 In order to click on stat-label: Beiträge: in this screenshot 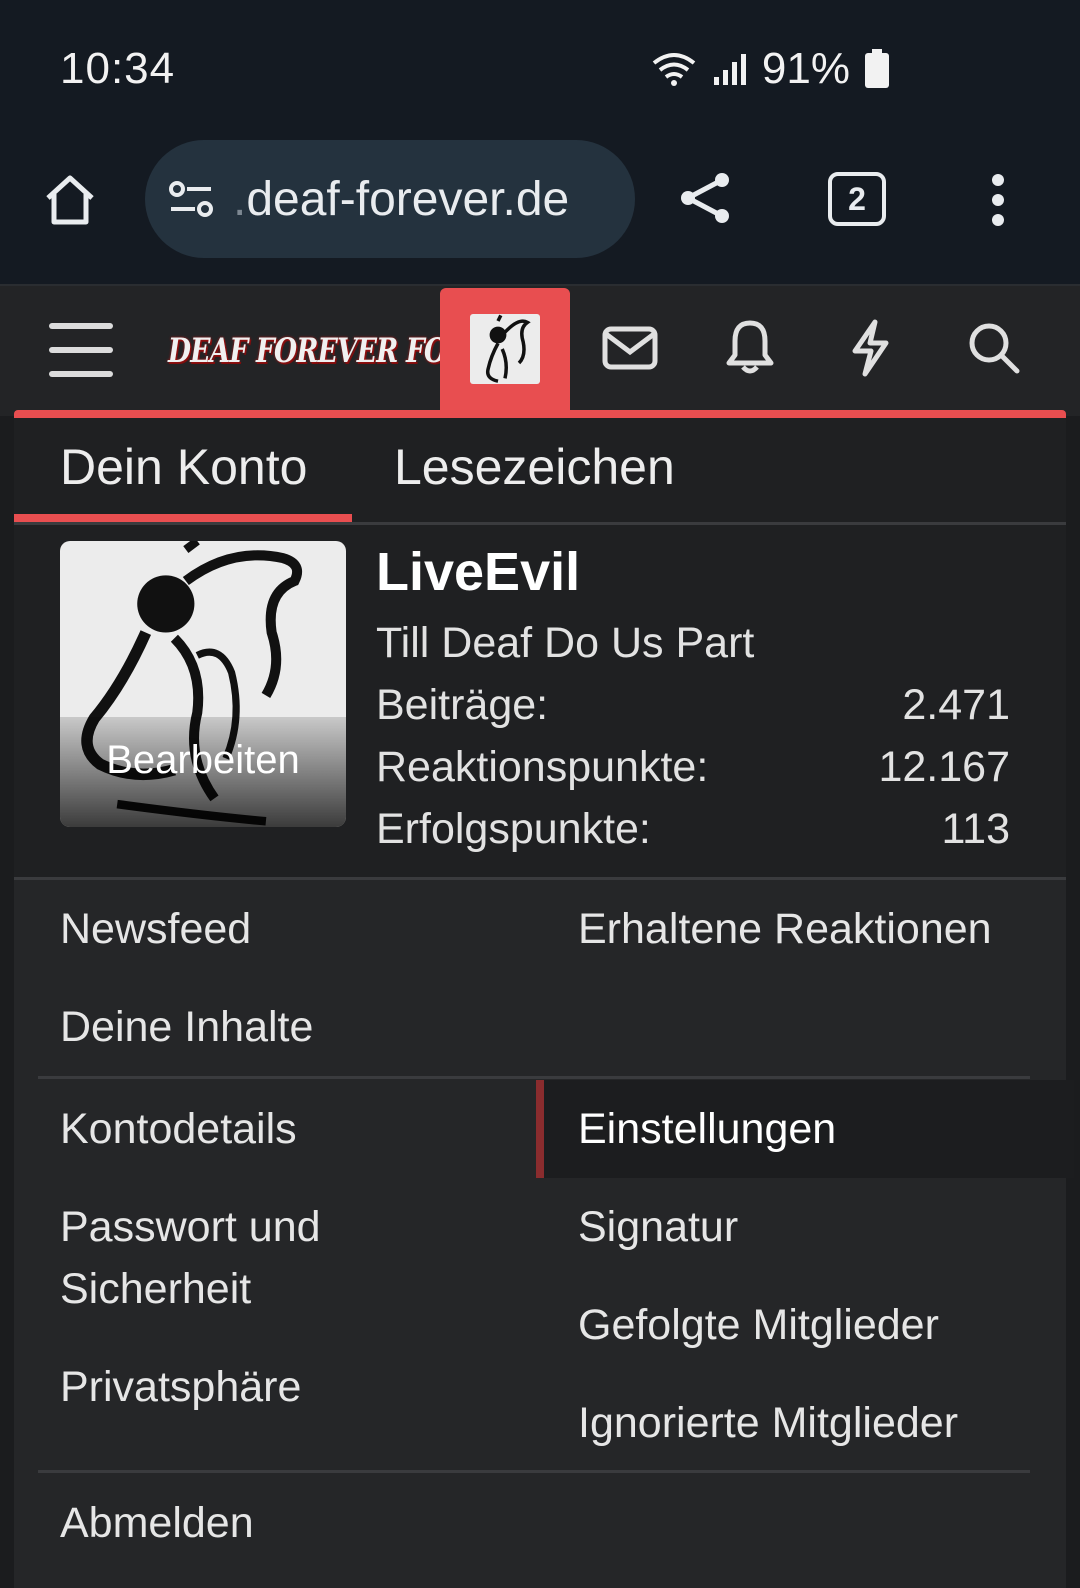, I will do `click(462, 705)`.